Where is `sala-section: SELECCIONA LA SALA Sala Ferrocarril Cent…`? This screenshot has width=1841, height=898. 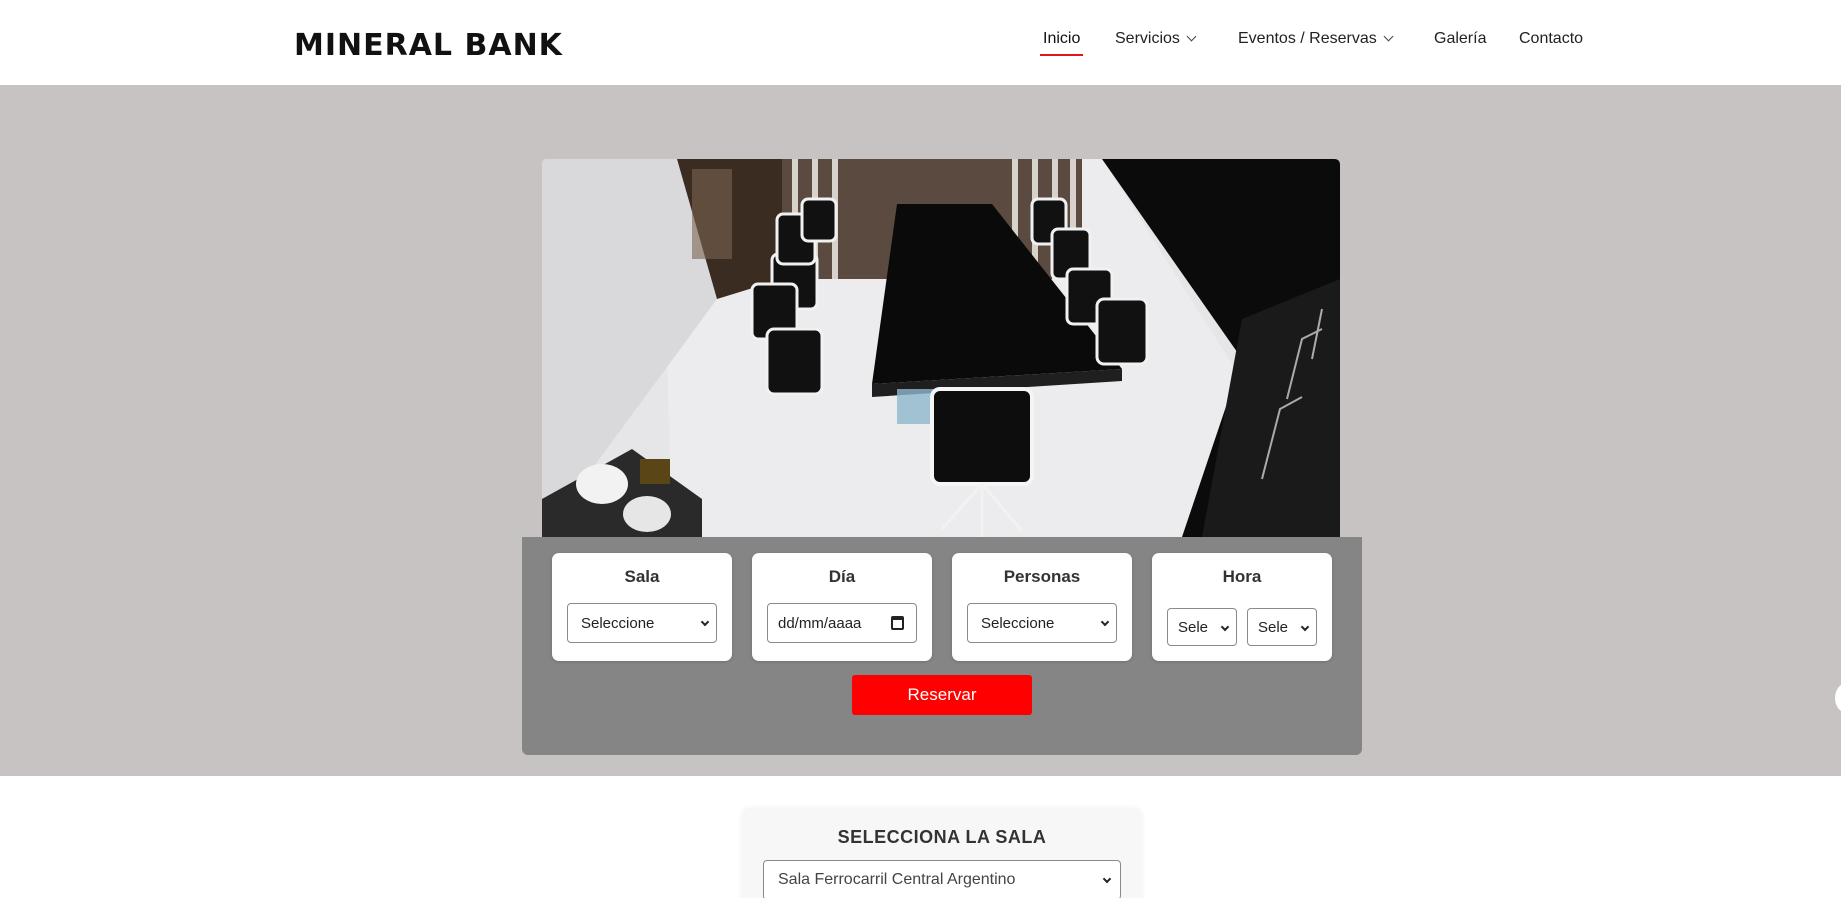 sala-section: SELECCIONA LA SALA Sala Ferrocarril Cent… is located at coordinates (942, 853).